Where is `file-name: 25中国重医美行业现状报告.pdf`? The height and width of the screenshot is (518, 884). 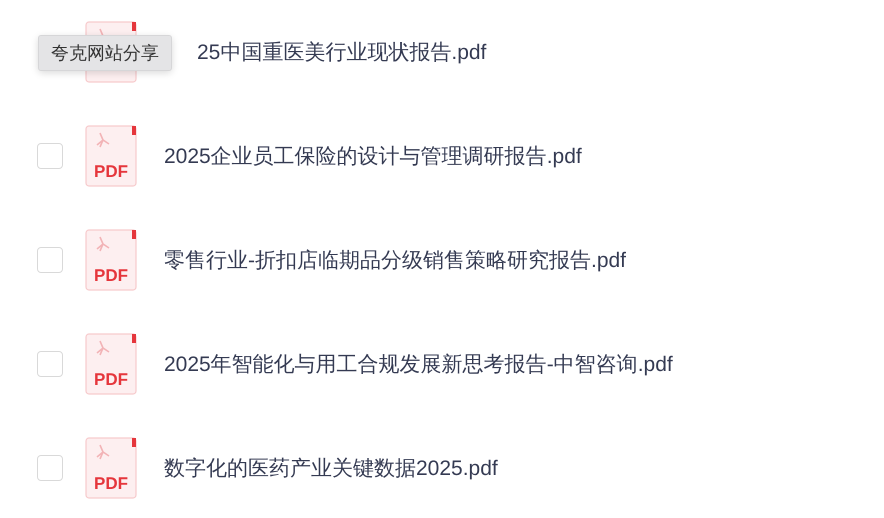
file-name: 25中国重医美行业现状报告.pdf is located at coordinates (341, 52).